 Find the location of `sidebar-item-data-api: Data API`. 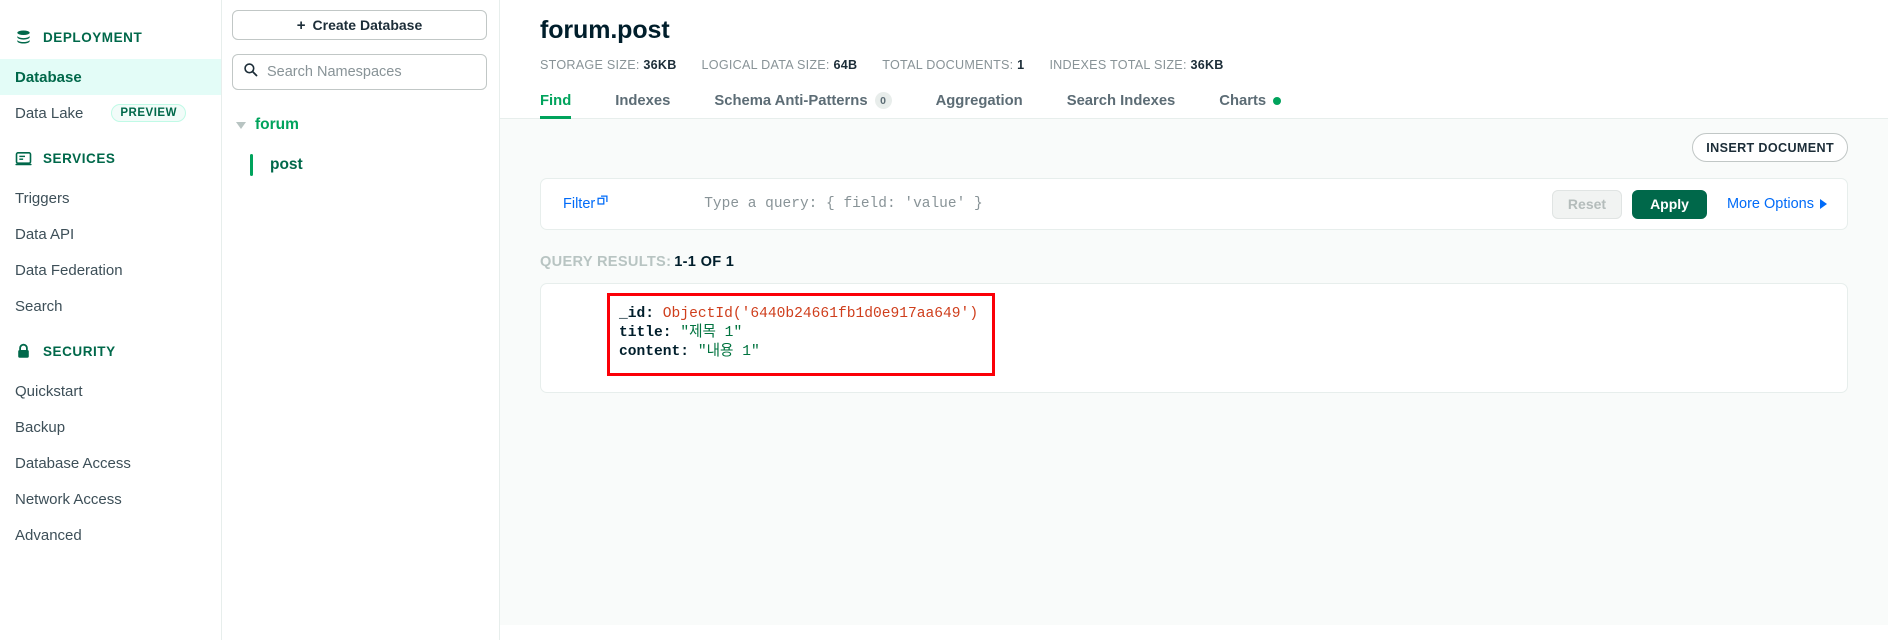

sidebar-item-data-api: Data API is located at coordinates (110, 234).